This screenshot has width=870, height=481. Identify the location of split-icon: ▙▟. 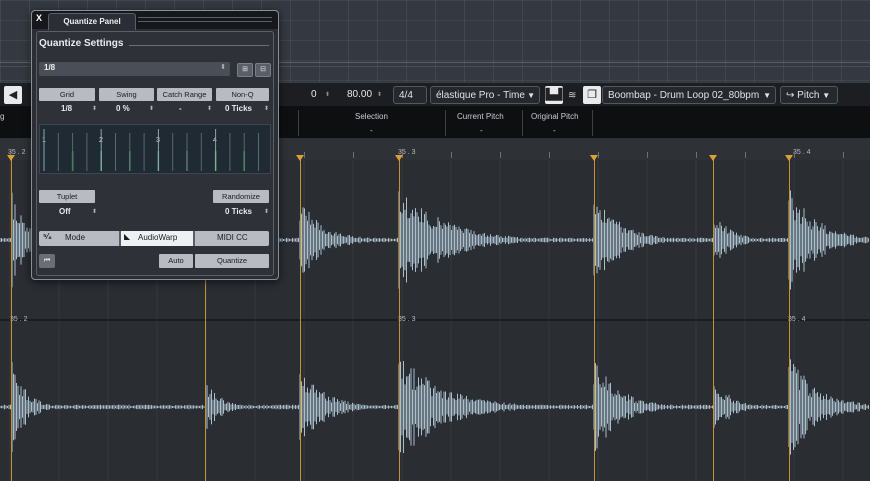
(554, 95).